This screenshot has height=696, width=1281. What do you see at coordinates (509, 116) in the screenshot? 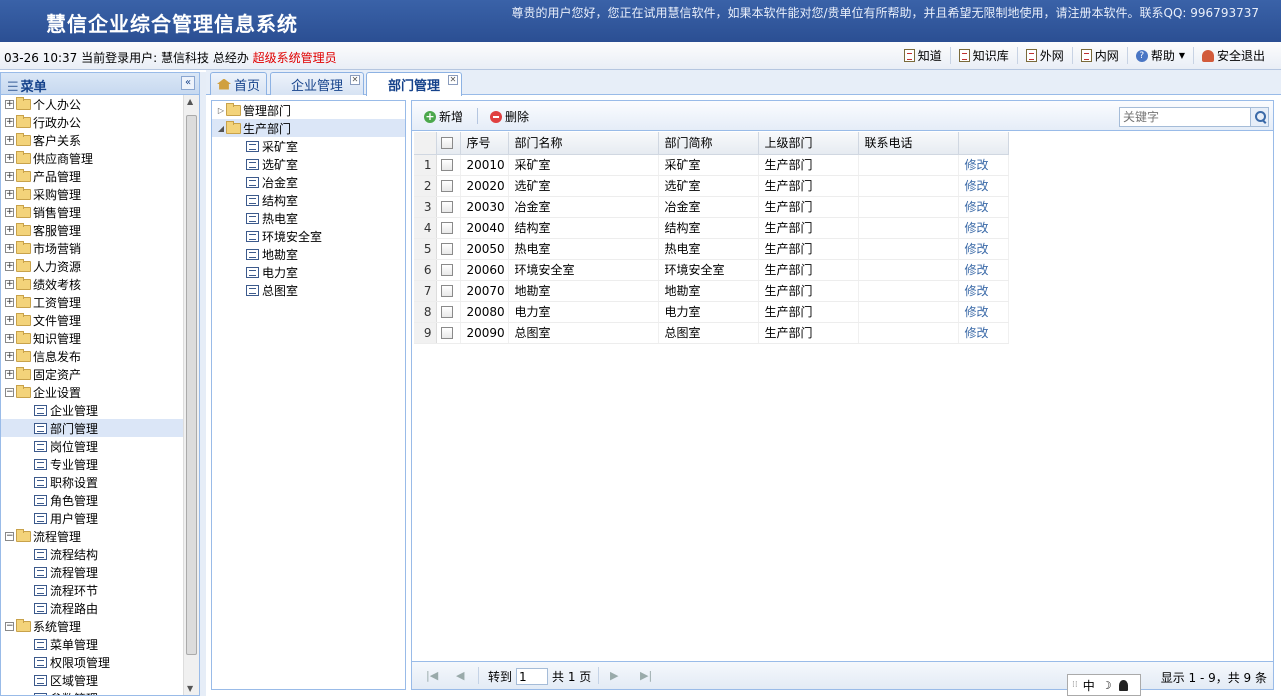
I see `delete-button: 删除` at bounding box center [509, 116].